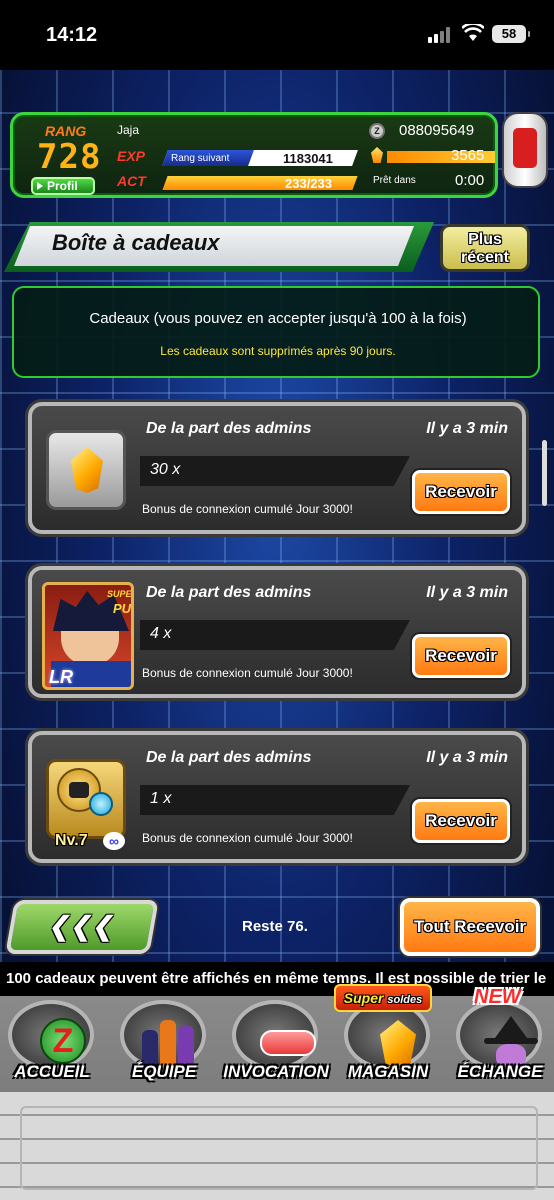 This screenshot has height=1200, width=554. I want to click on support-memory-icon: Nv.7 ∞, so click(86, 804).